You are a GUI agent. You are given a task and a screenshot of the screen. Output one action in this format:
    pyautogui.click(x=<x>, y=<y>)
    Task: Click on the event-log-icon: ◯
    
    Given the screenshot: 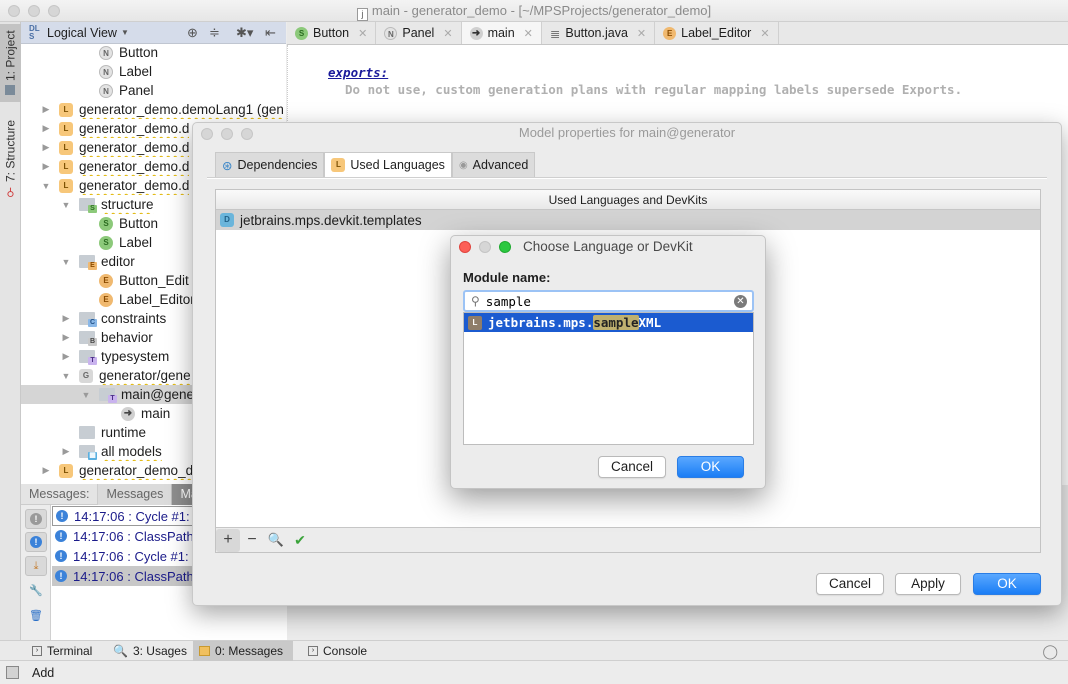 What is the action you would take?
    pyautogui.click(x=1050, y=651)
    